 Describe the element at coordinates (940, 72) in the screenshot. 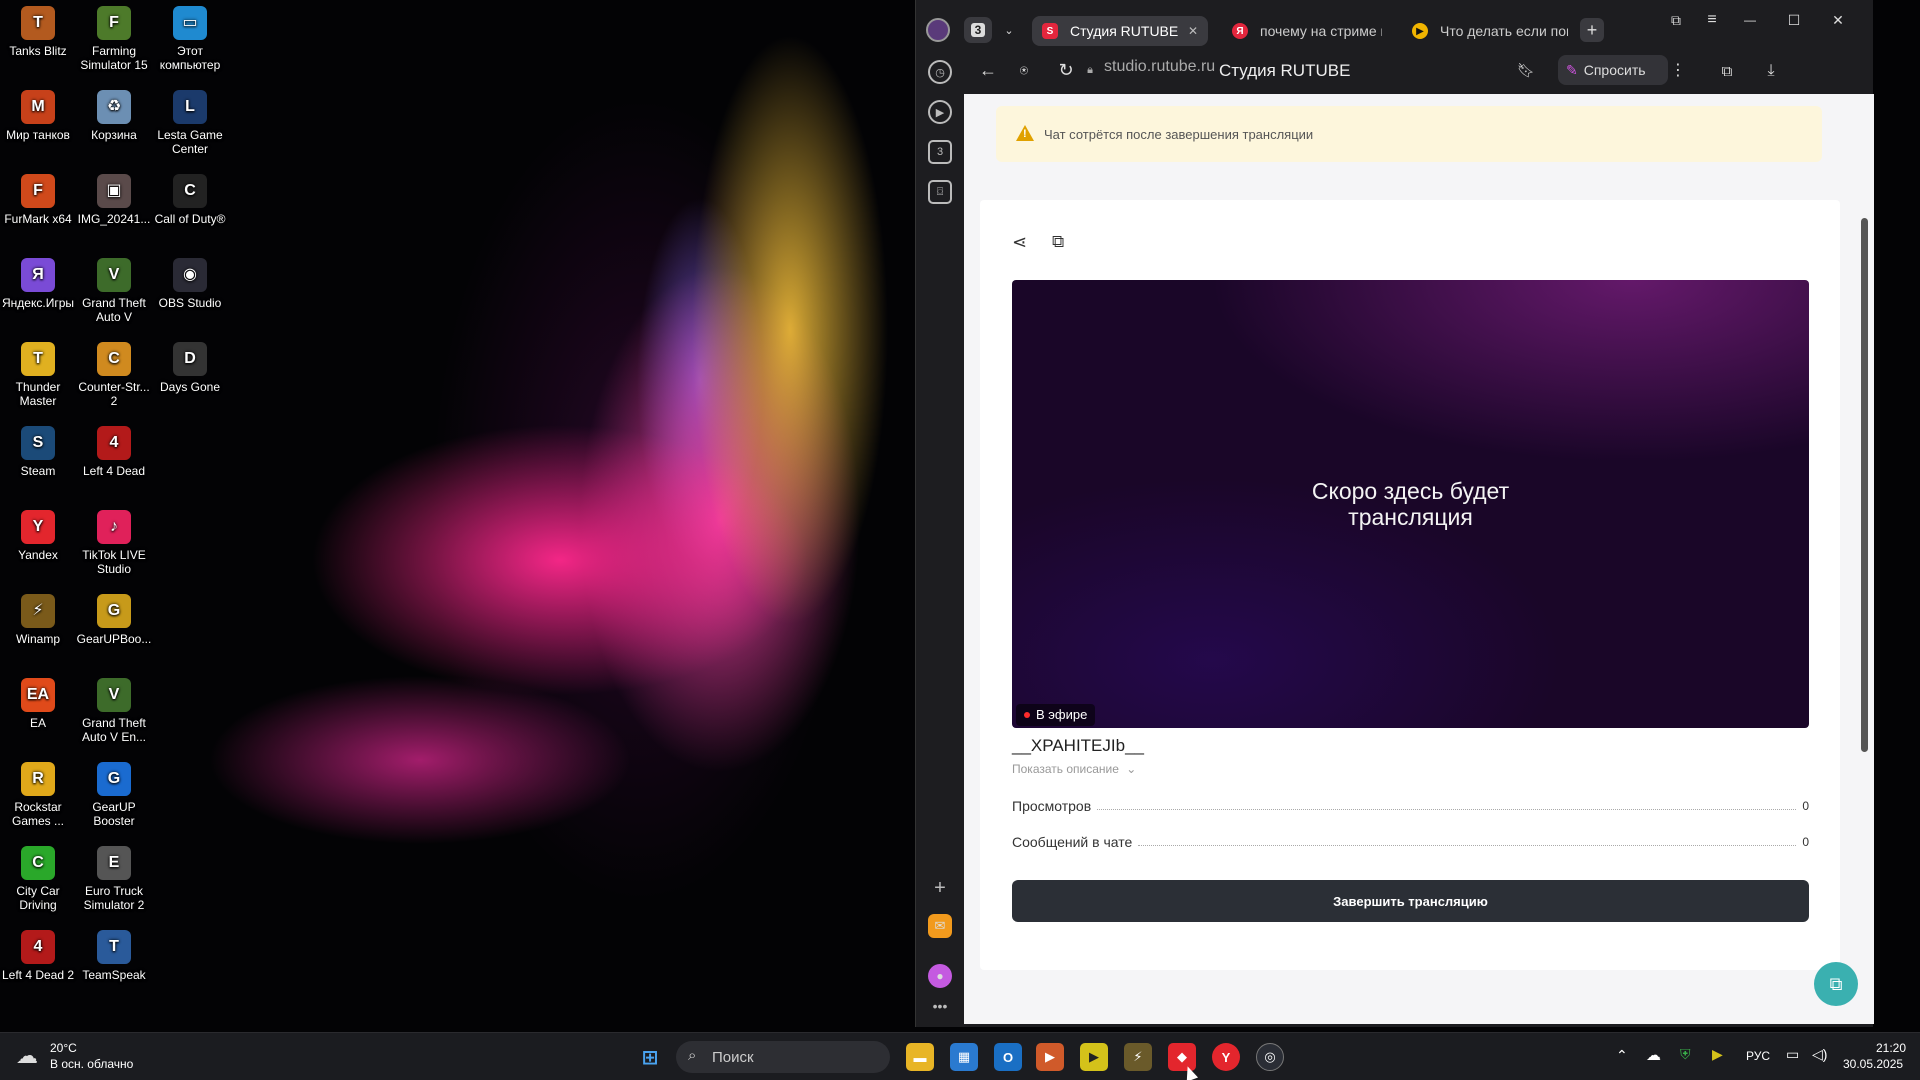

I see `history-icon: ◷` at that location.